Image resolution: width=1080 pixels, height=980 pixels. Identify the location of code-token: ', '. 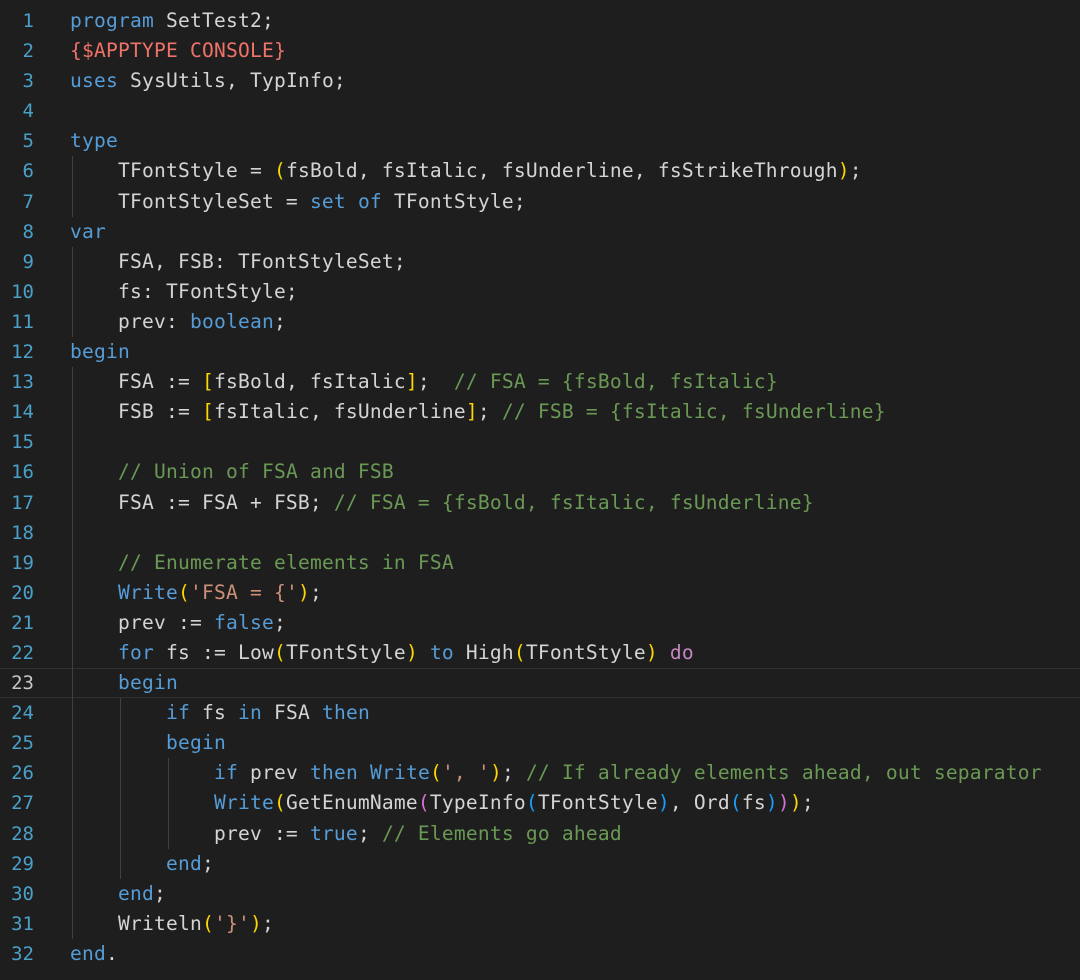
(465, 773).